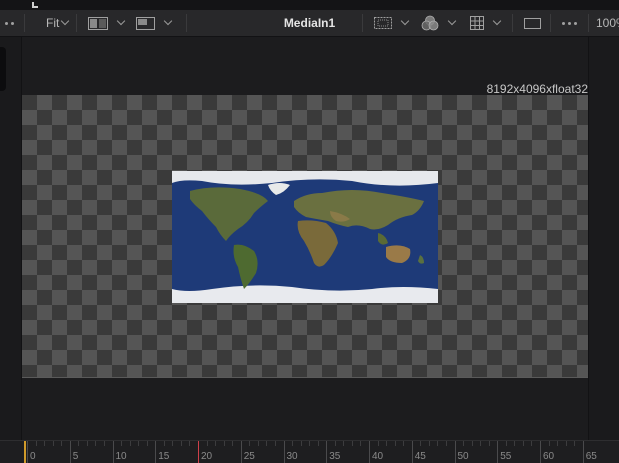 Image resolution: width=619 pixels, height=463 pixels. I want to click on view-layout-dropdown, so click(154, 23).